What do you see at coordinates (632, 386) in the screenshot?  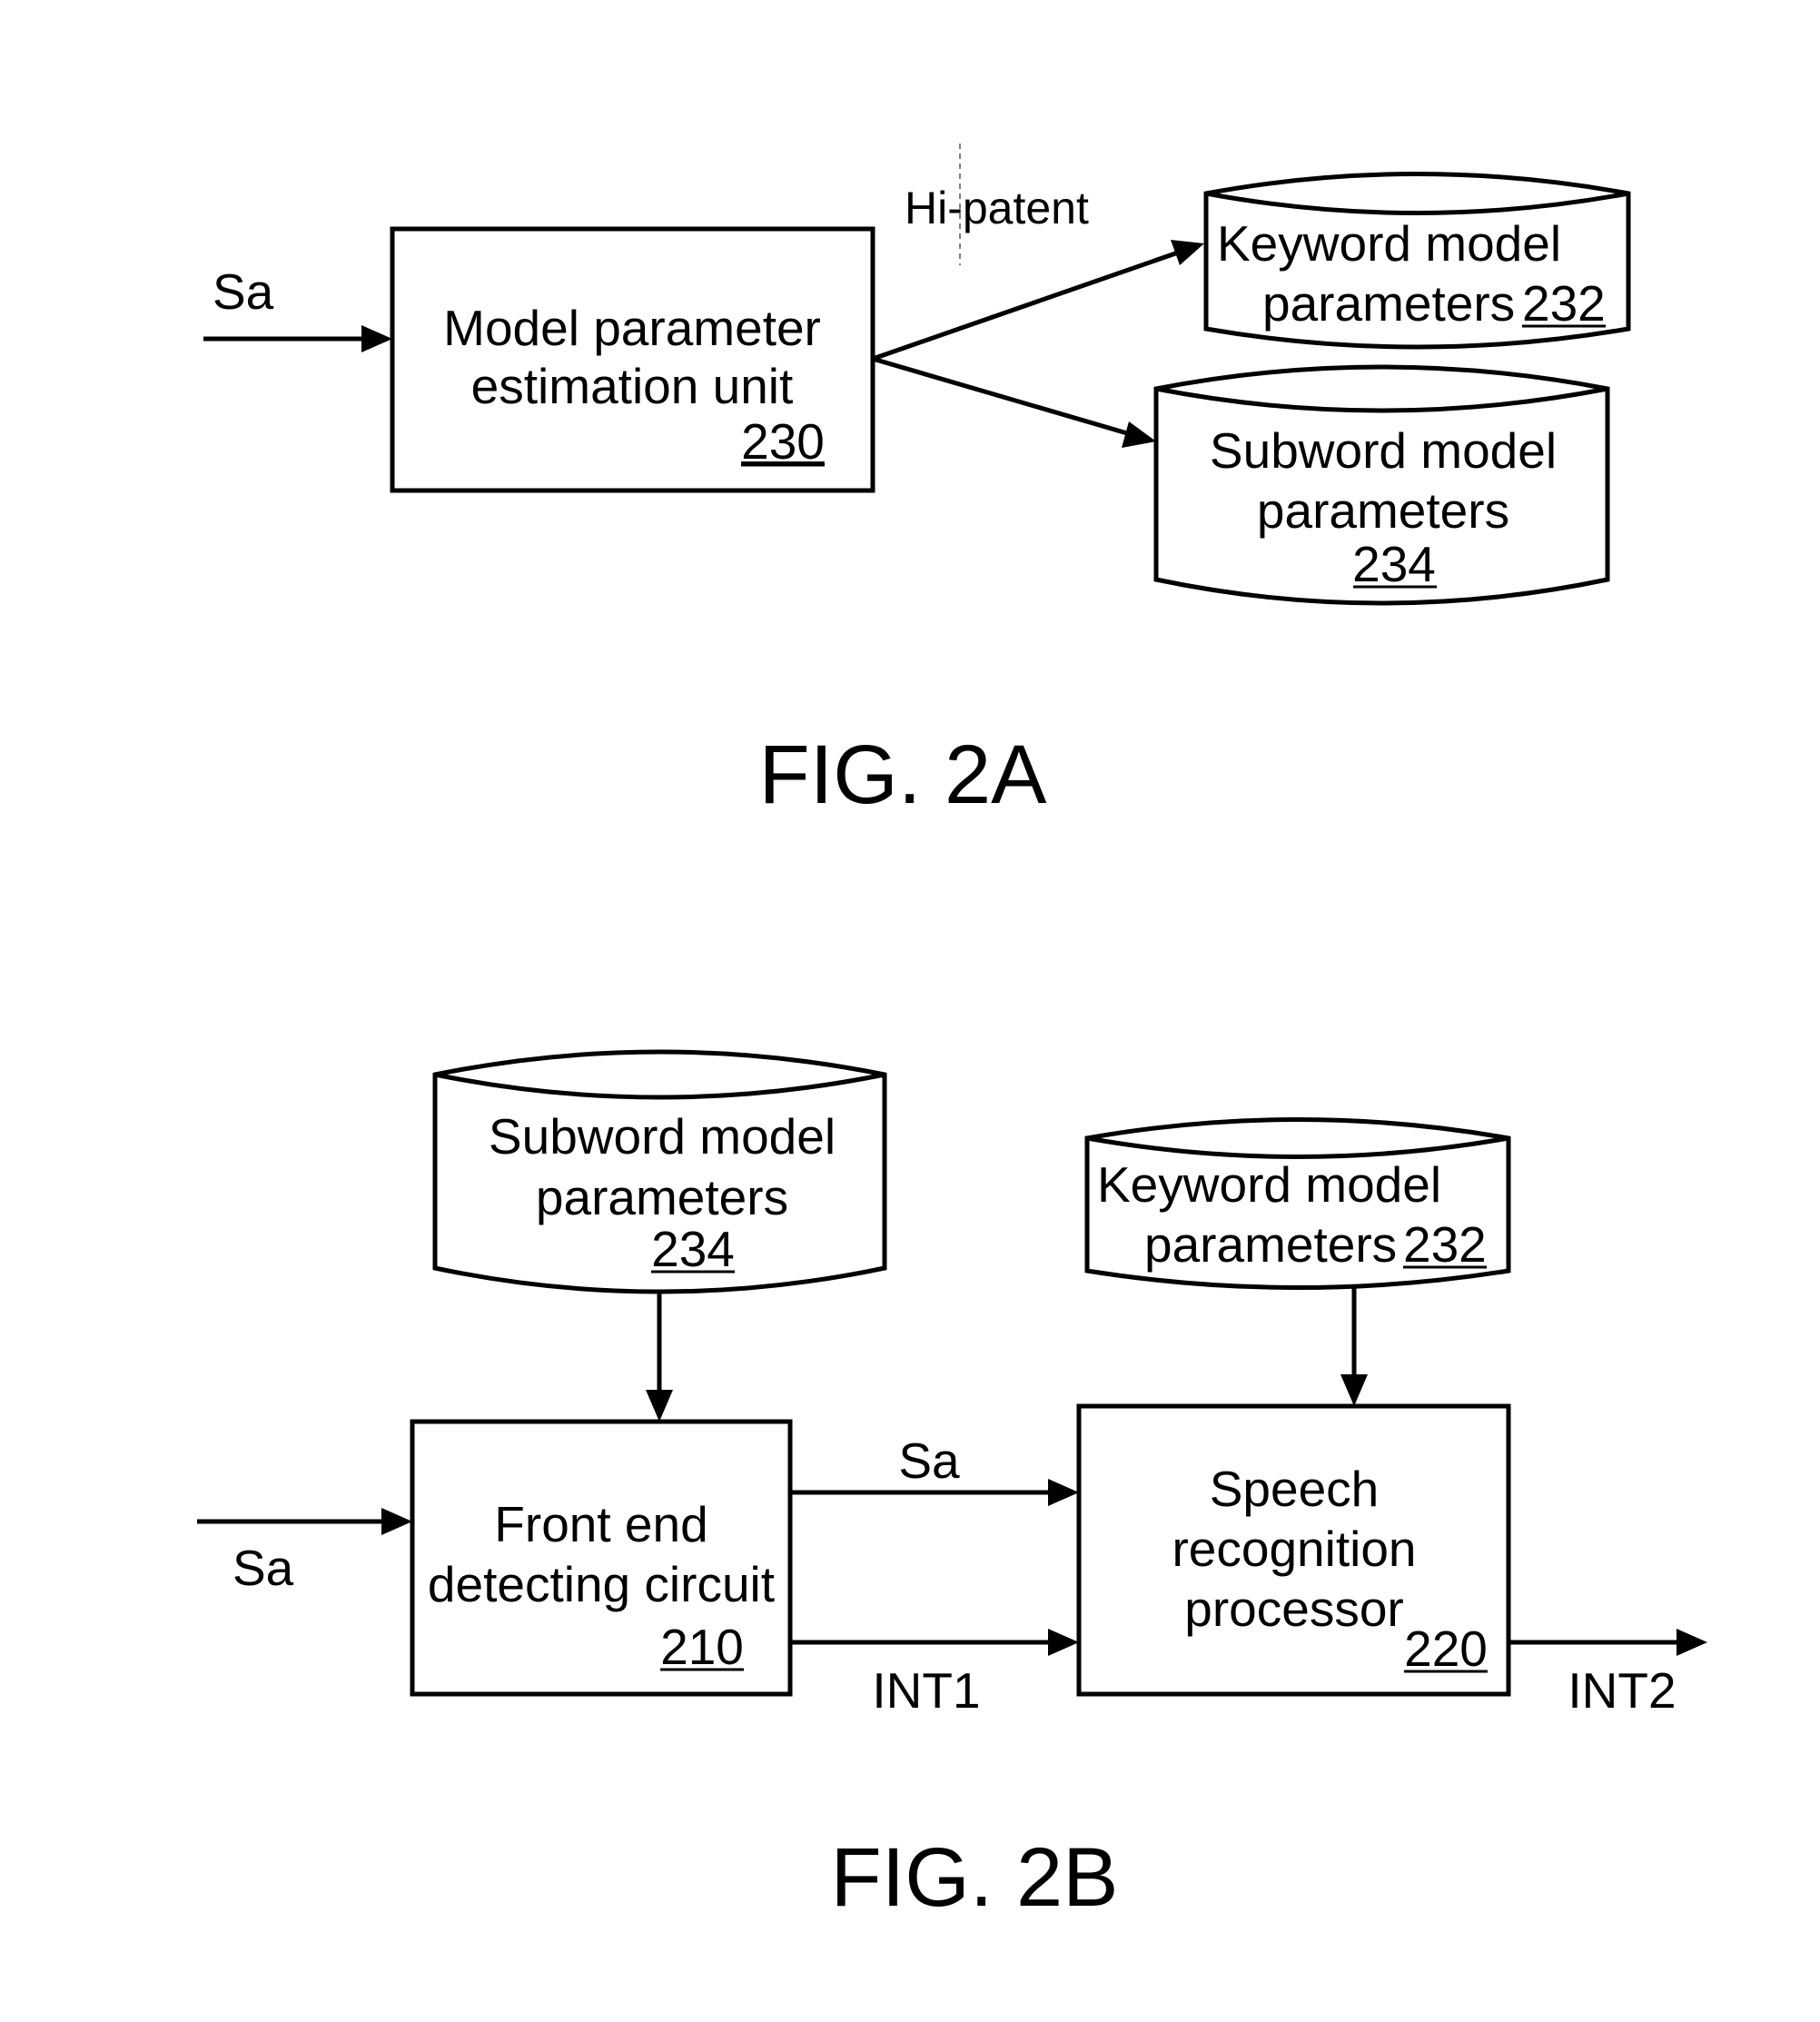 I see `estimation-unit-line2: estimation unit` at bounding box center [632, 386].